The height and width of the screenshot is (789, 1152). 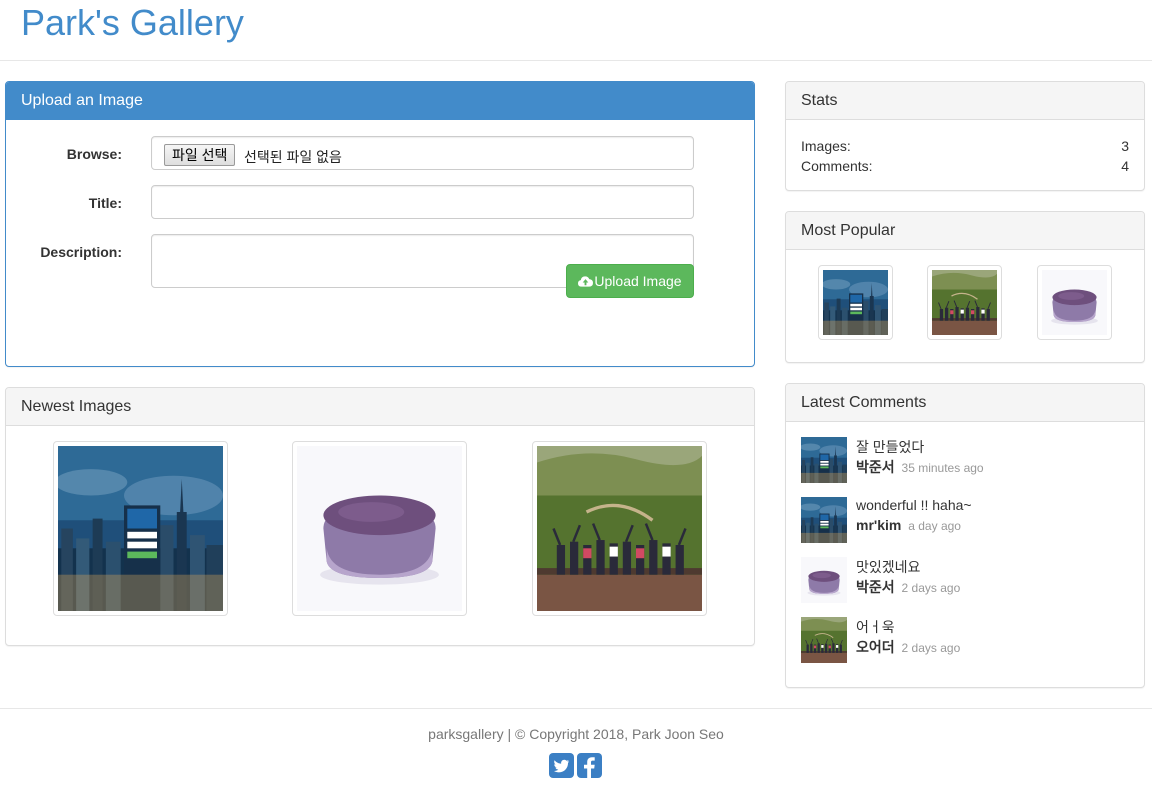 I want to click on stat-label: Images:, so click(x=826, y=146).